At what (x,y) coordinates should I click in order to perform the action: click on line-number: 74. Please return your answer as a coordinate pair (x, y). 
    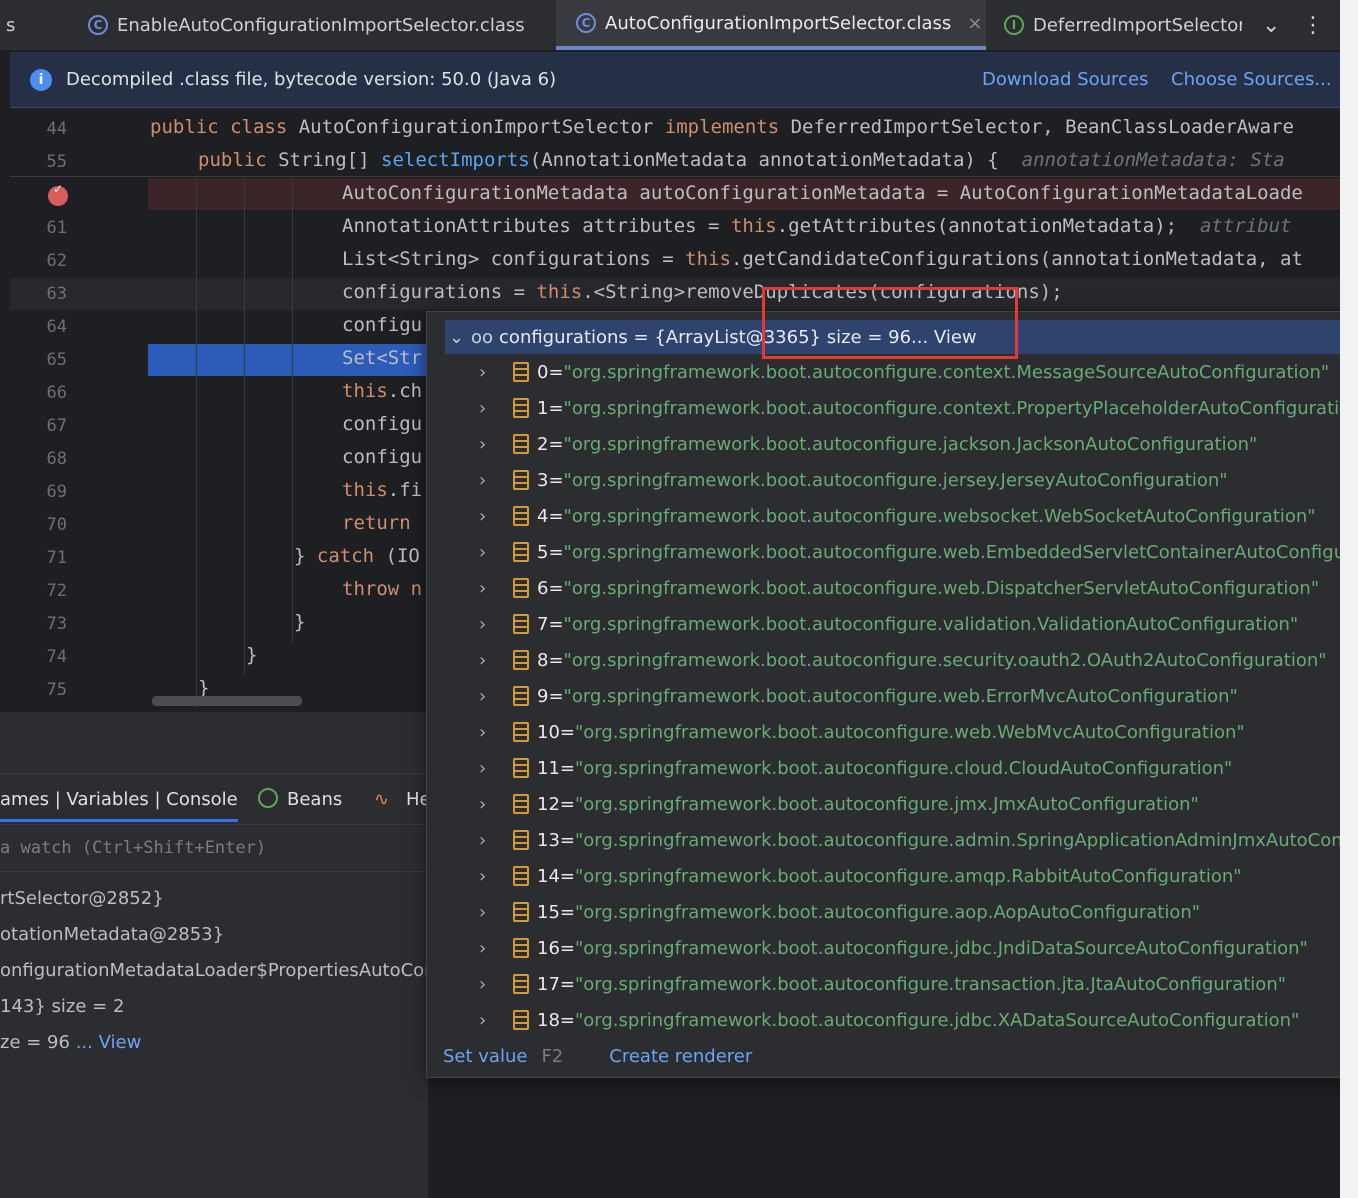
    Looking at the image, I should click on (38, 657).